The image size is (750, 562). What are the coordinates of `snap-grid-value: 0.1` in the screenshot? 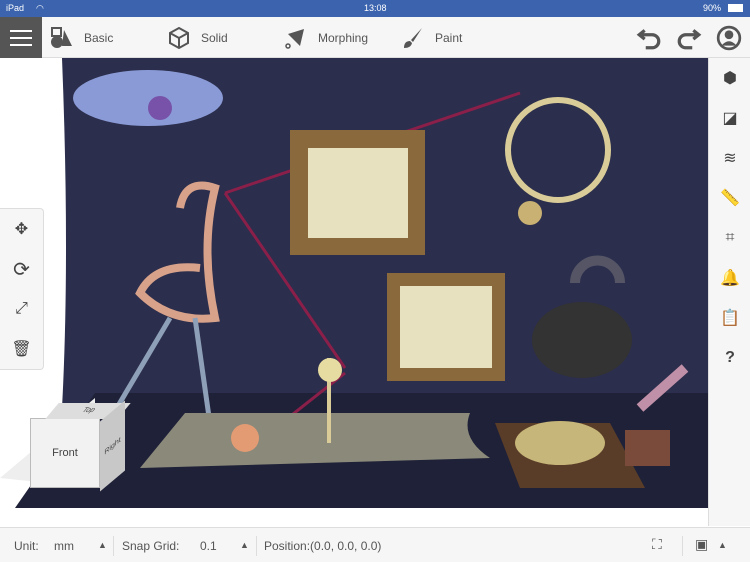 It's located at (208, 546).